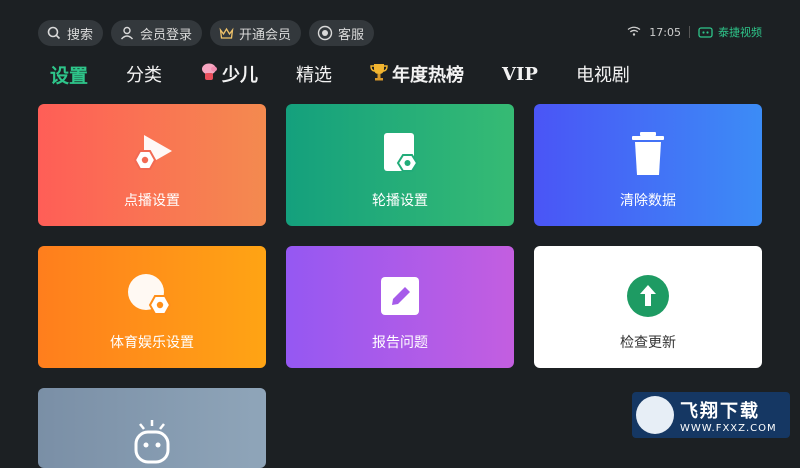 The image size is (800, 468). I want to click on nav-item-kids: 少儿, so click(229, 74).